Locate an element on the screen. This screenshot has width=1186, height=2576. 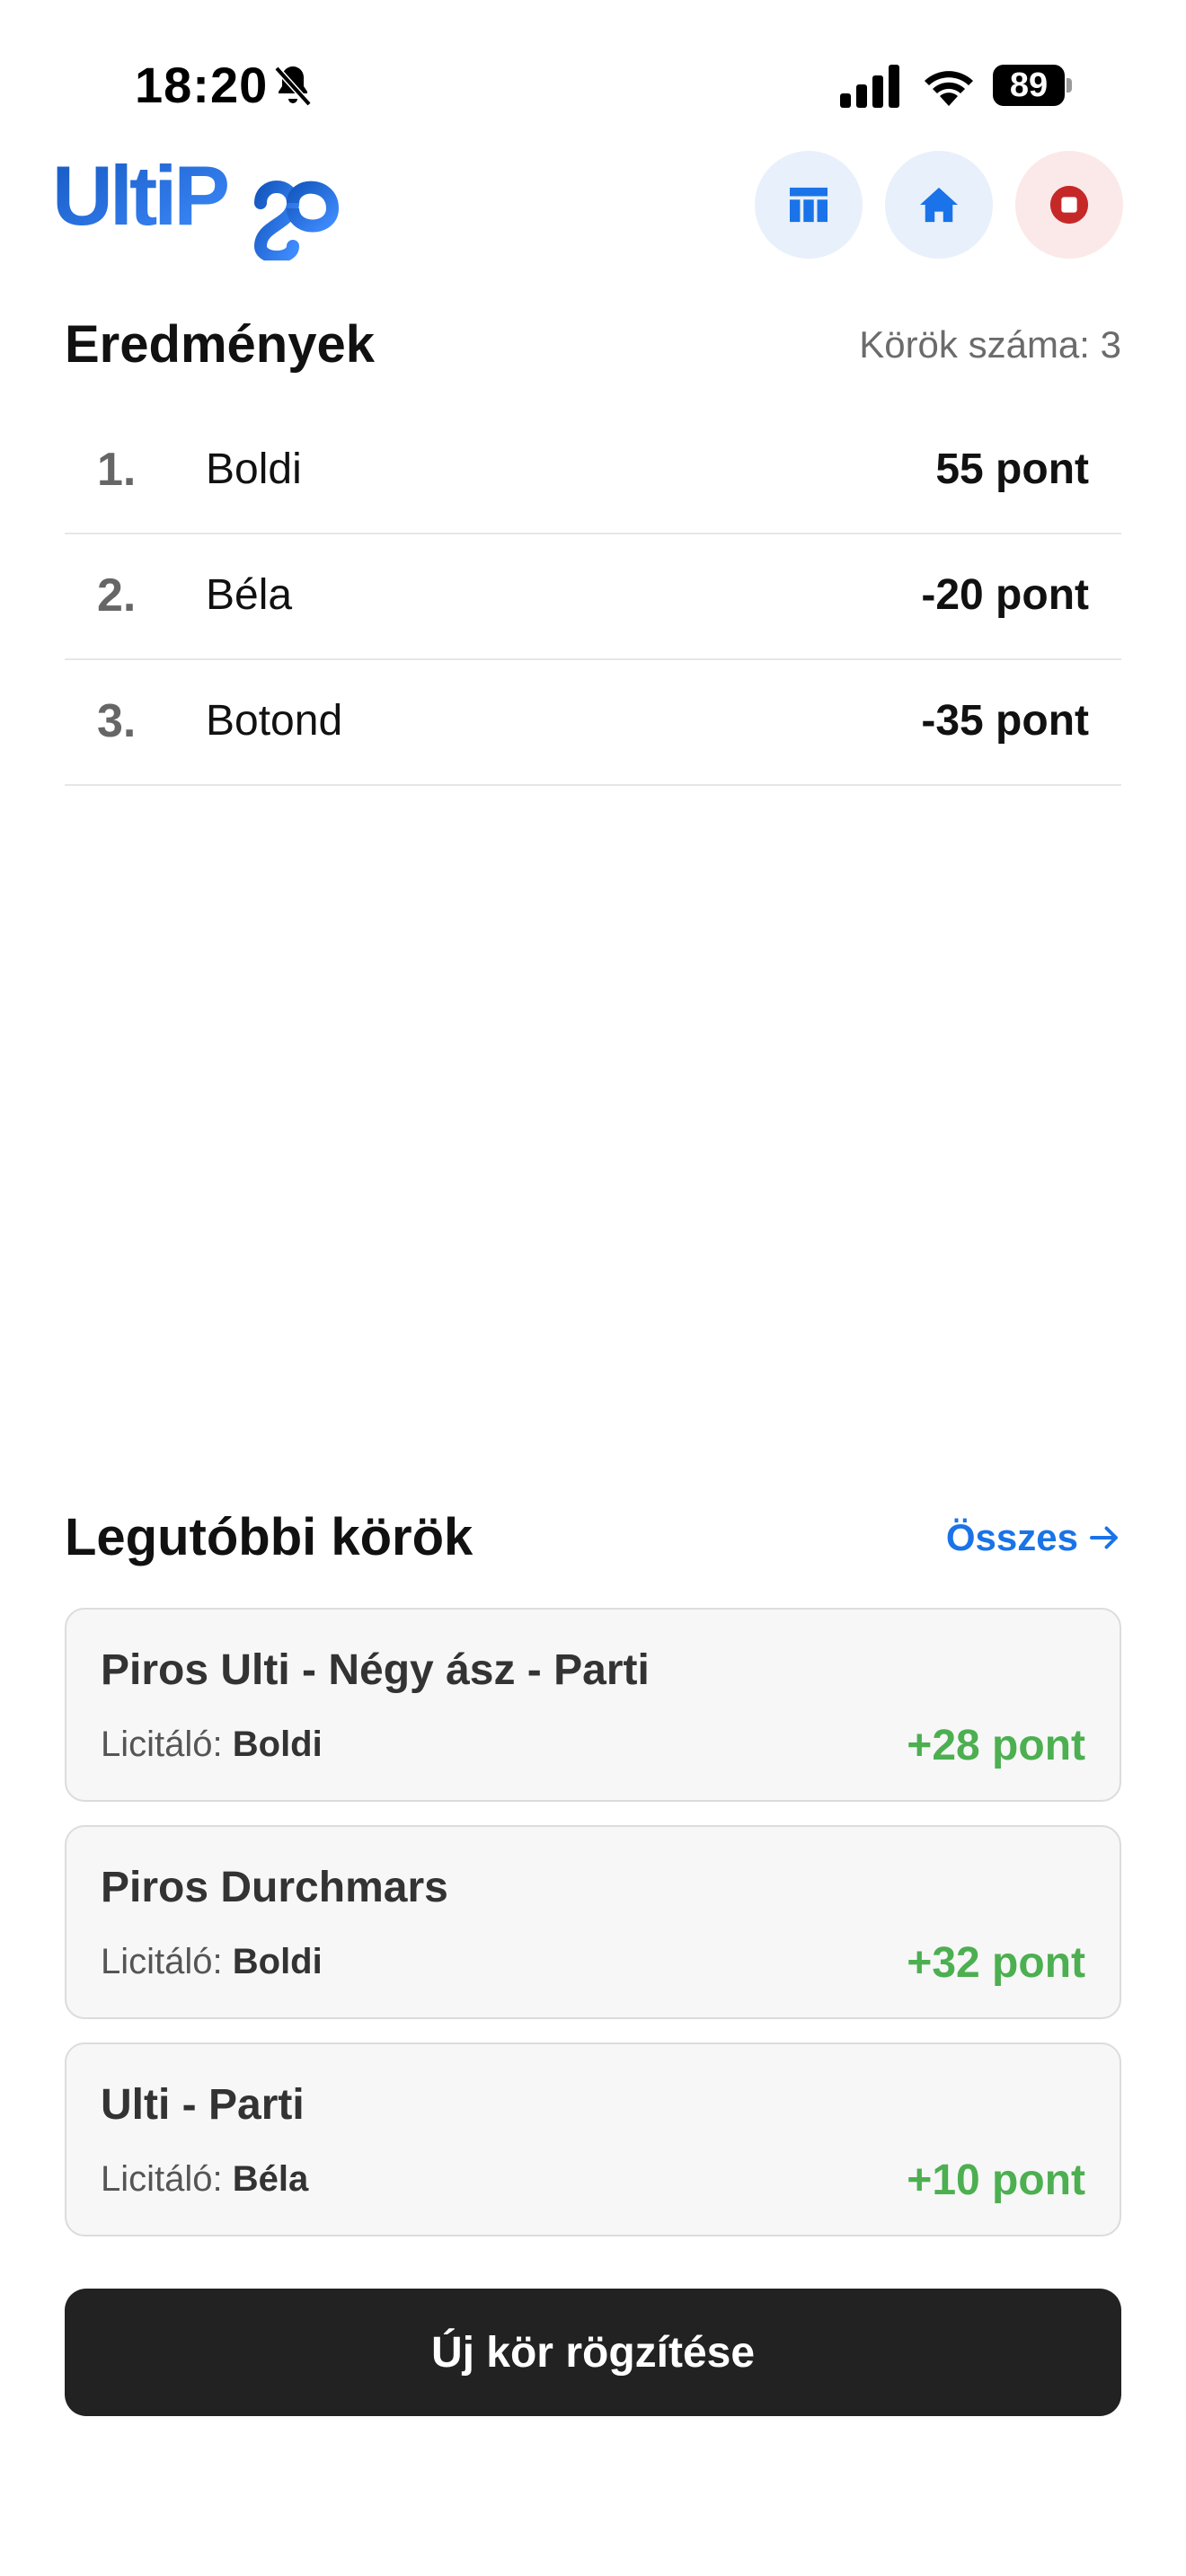
round-name: Ulti - Parti is located at coordinates (203, 2105).